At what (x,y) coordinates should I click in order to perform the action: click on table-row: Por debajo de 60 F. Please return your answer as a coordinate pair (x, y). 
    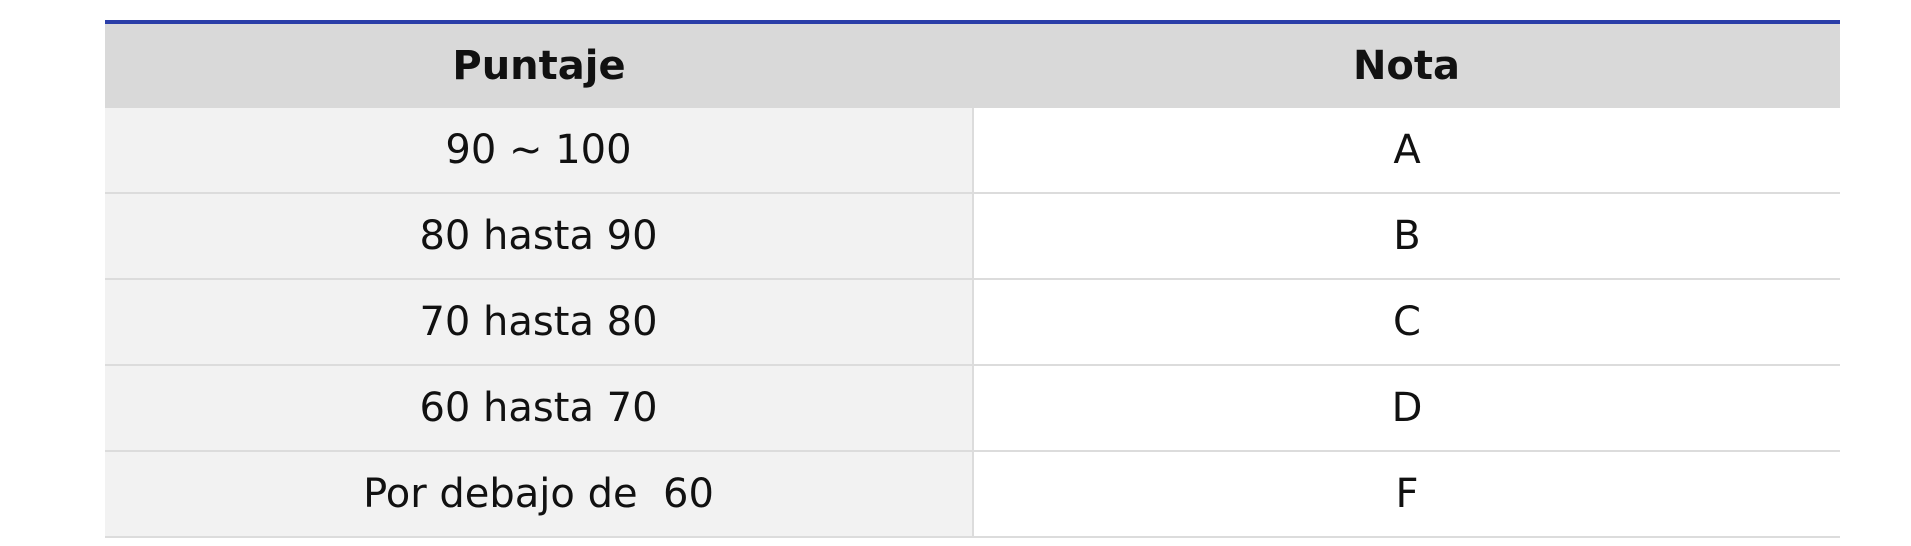
    Looking at the image, I should click on (972, 494).